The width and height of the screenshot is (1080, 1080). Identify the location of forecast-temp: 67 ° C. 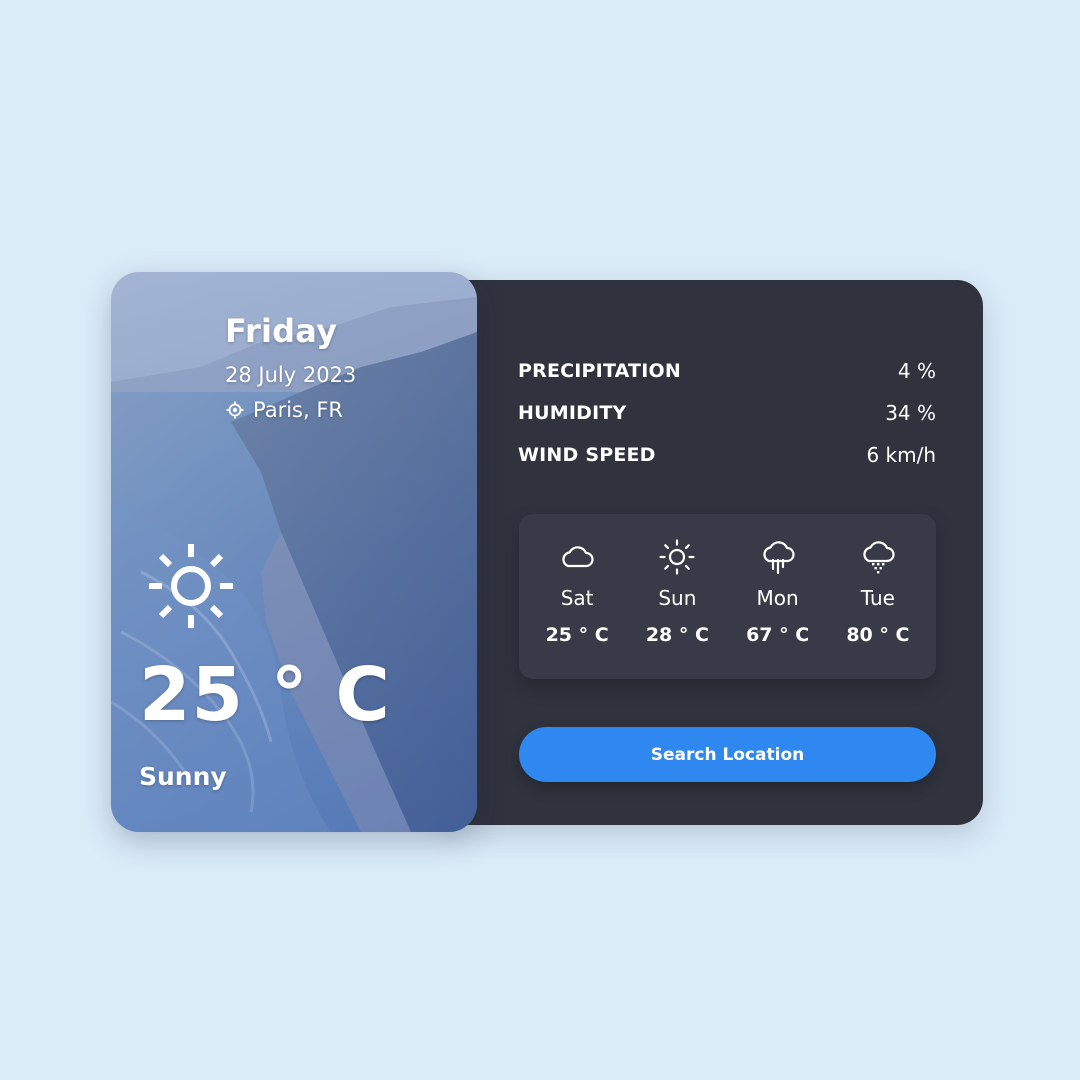
(778, 635).